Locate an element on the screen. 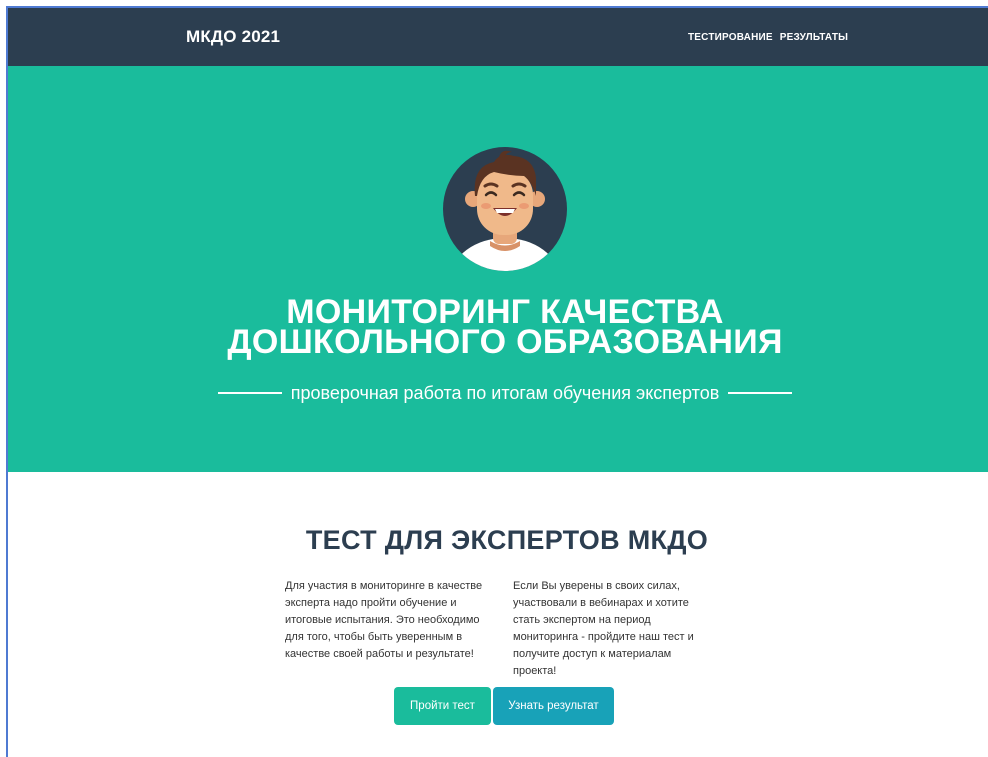 The image size is (988, 757). get-result-button: Узнать результат is located at coordinates (553, 706).